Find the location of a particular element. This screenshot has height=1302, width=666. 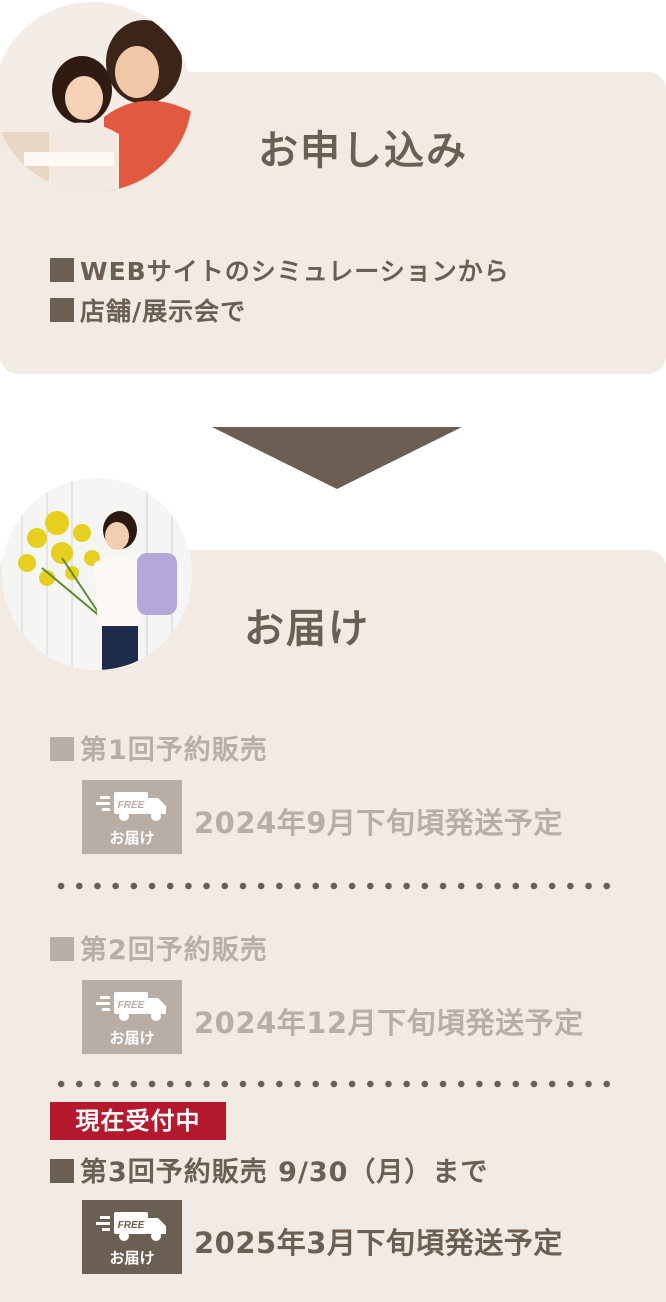

application-method-store: 店舗/展示会で is located at coordinates (148, 310).